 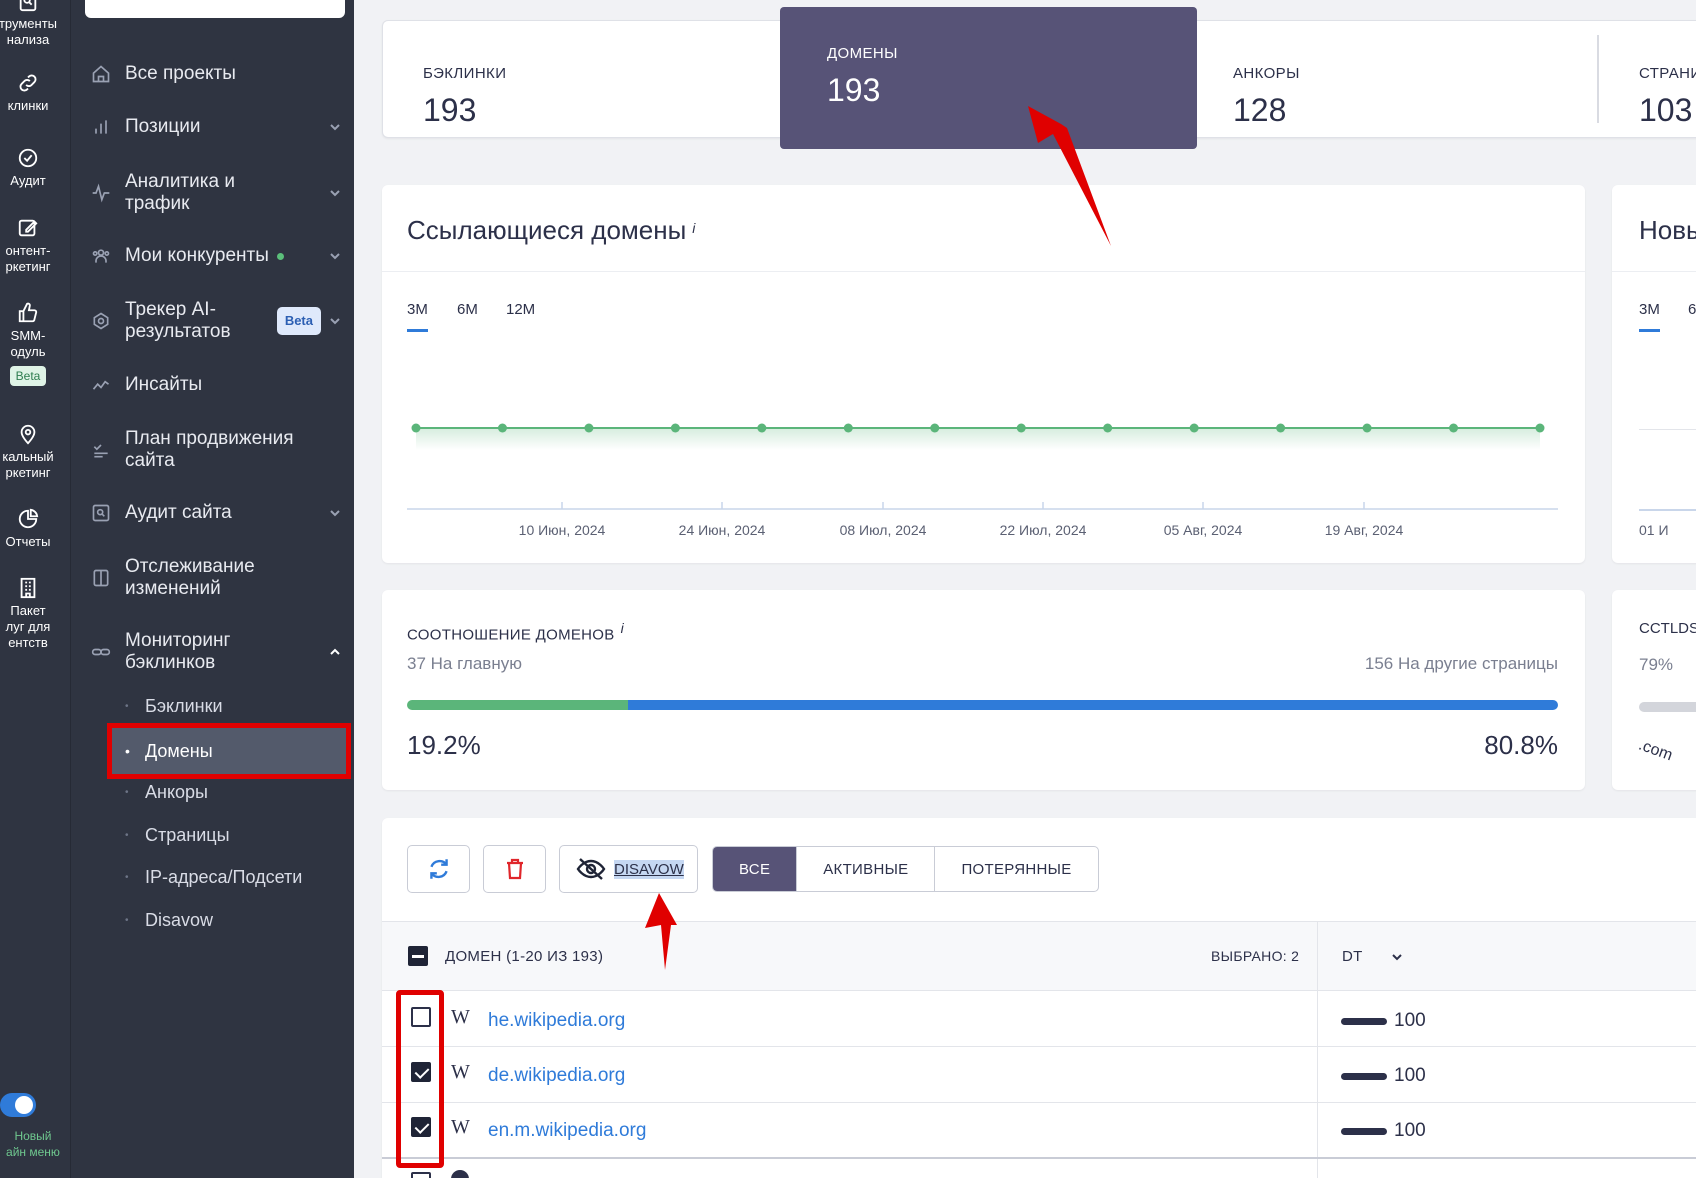 I want to click on sidebar-item-positions: Позиции, so click(x=216, y=127).